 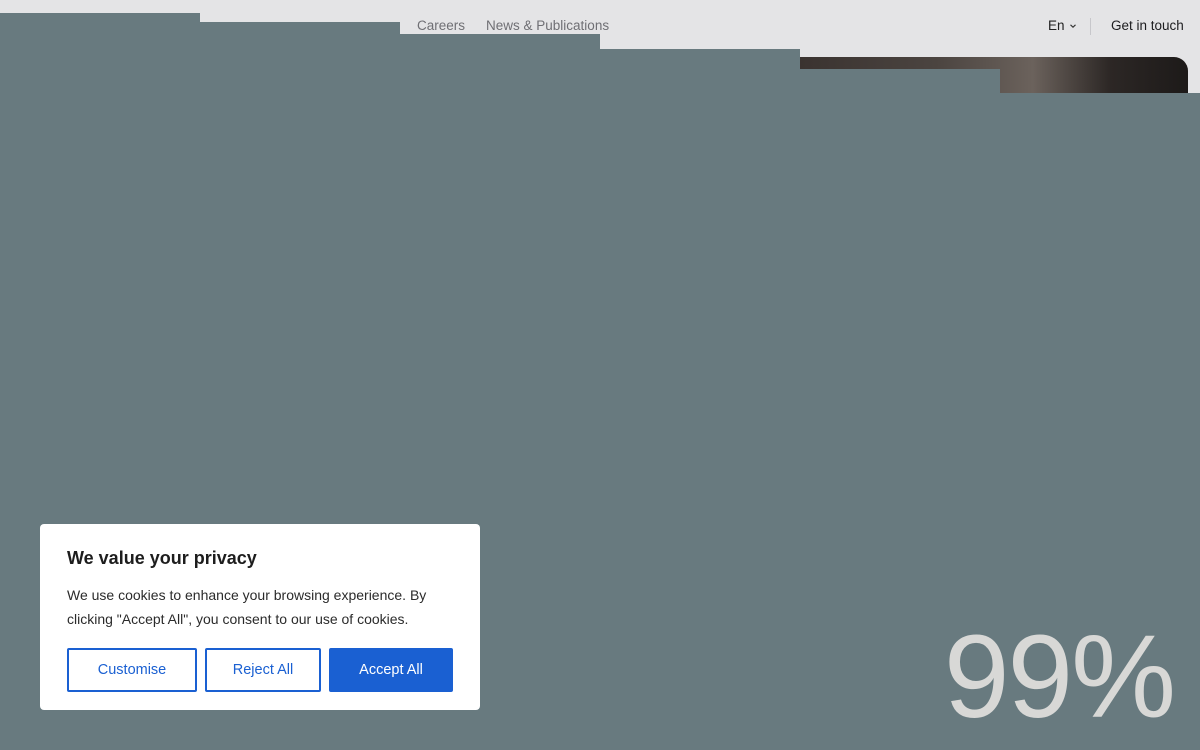 I want to click on primary-nav: Careers News & Publications, so click(x=513, y=25).